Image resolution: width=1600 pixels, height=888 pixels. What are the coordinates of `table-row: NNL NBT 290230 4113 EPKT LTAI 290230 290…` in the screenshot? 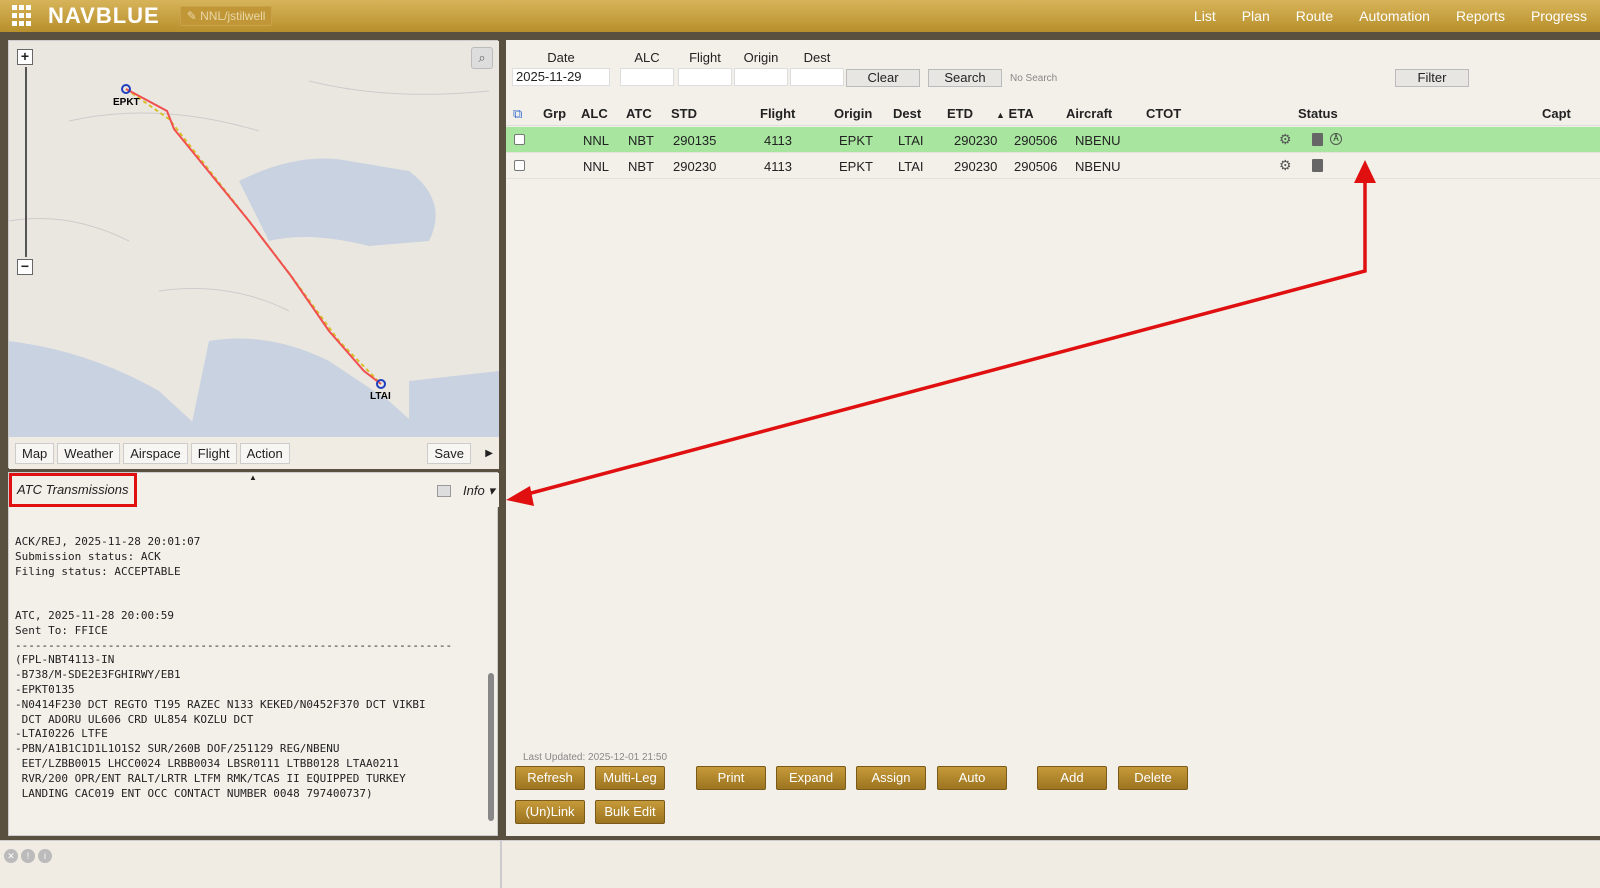 It's located at (1053, 166).